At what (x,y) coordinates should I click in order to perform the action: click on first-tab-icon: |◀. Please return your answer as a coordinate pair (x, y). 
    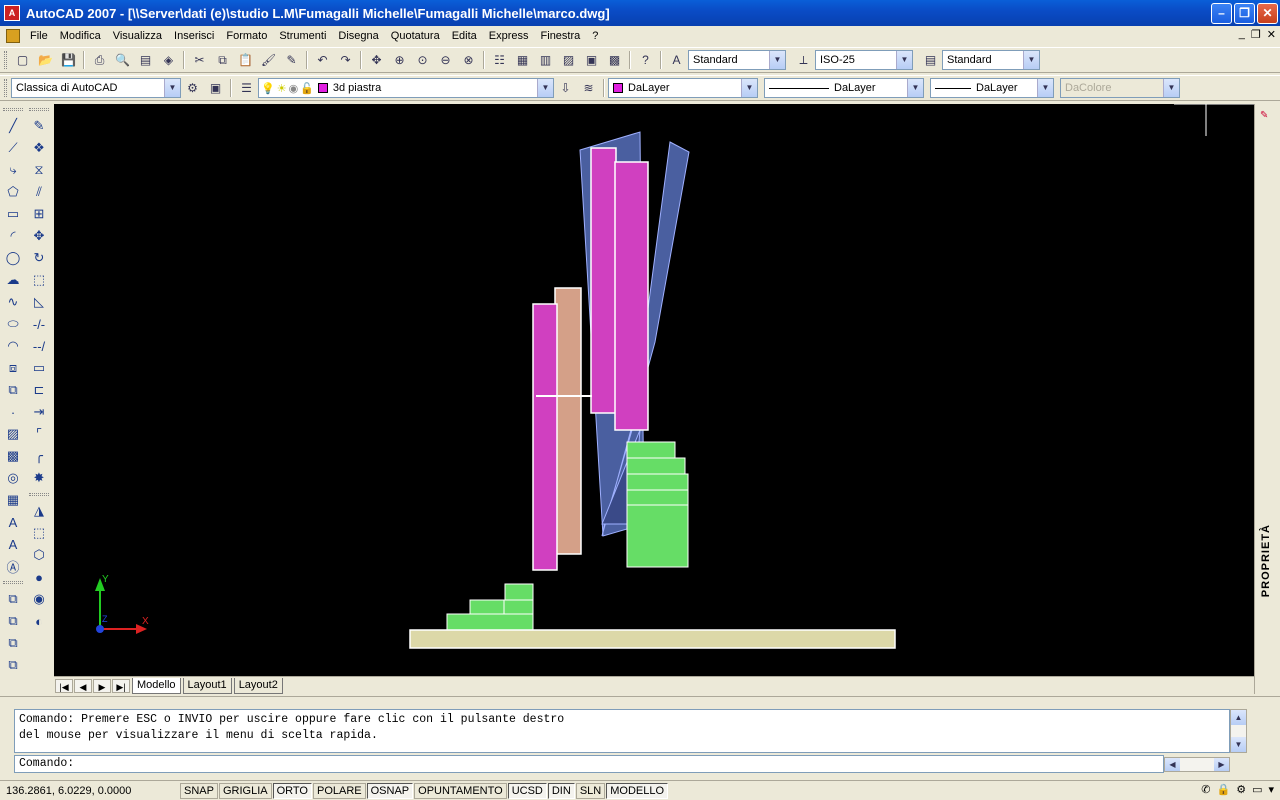
    Looking at the image, I should click on (64, 685).